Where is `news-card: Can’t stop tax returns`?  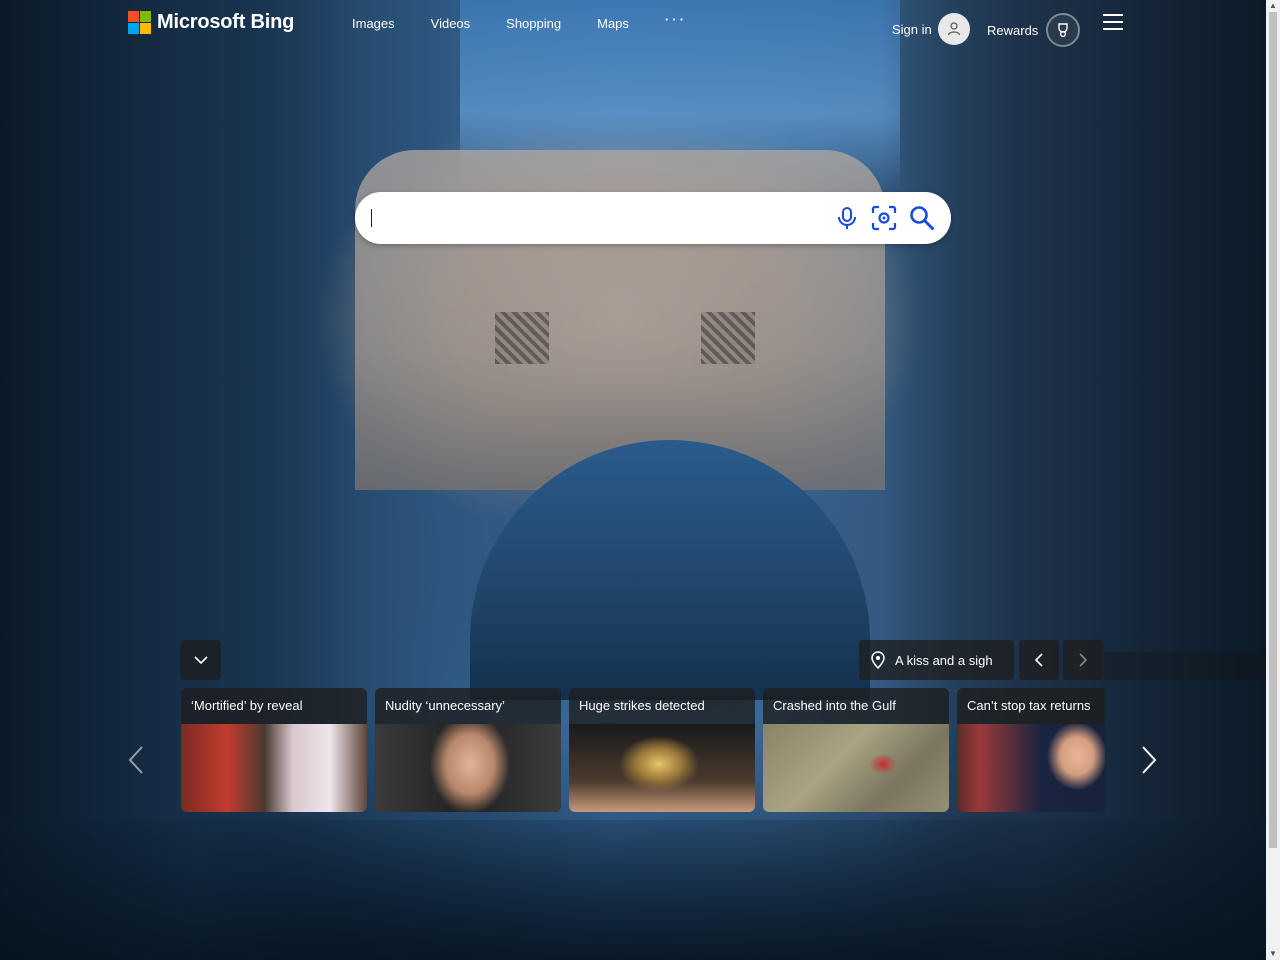
news-card: Can’t stop tax returns is located at coordinates (1031, 750).